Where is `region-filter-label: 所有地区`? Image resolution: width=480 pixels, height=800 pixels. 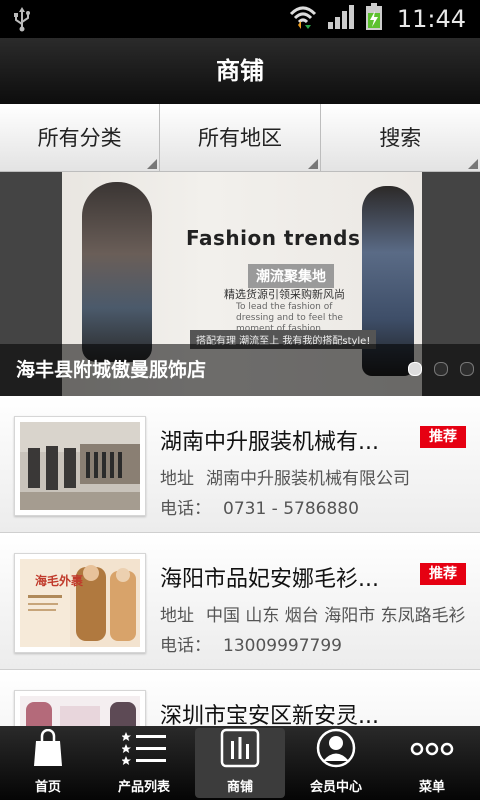 region-filter-label: 所有地区 is located at coordinates (239, 138).